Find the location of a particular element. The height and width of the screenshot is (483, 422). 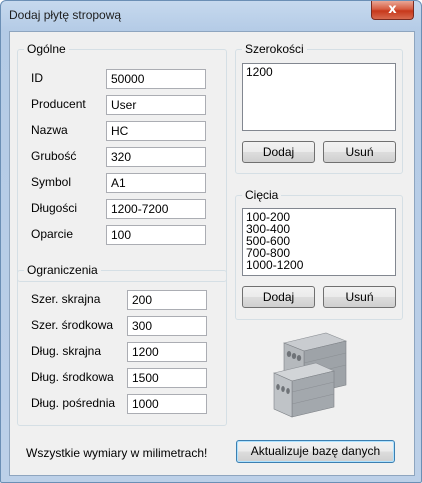

update-database-button: Aktualizuje bazę danych is located at coordinates (315, 451).